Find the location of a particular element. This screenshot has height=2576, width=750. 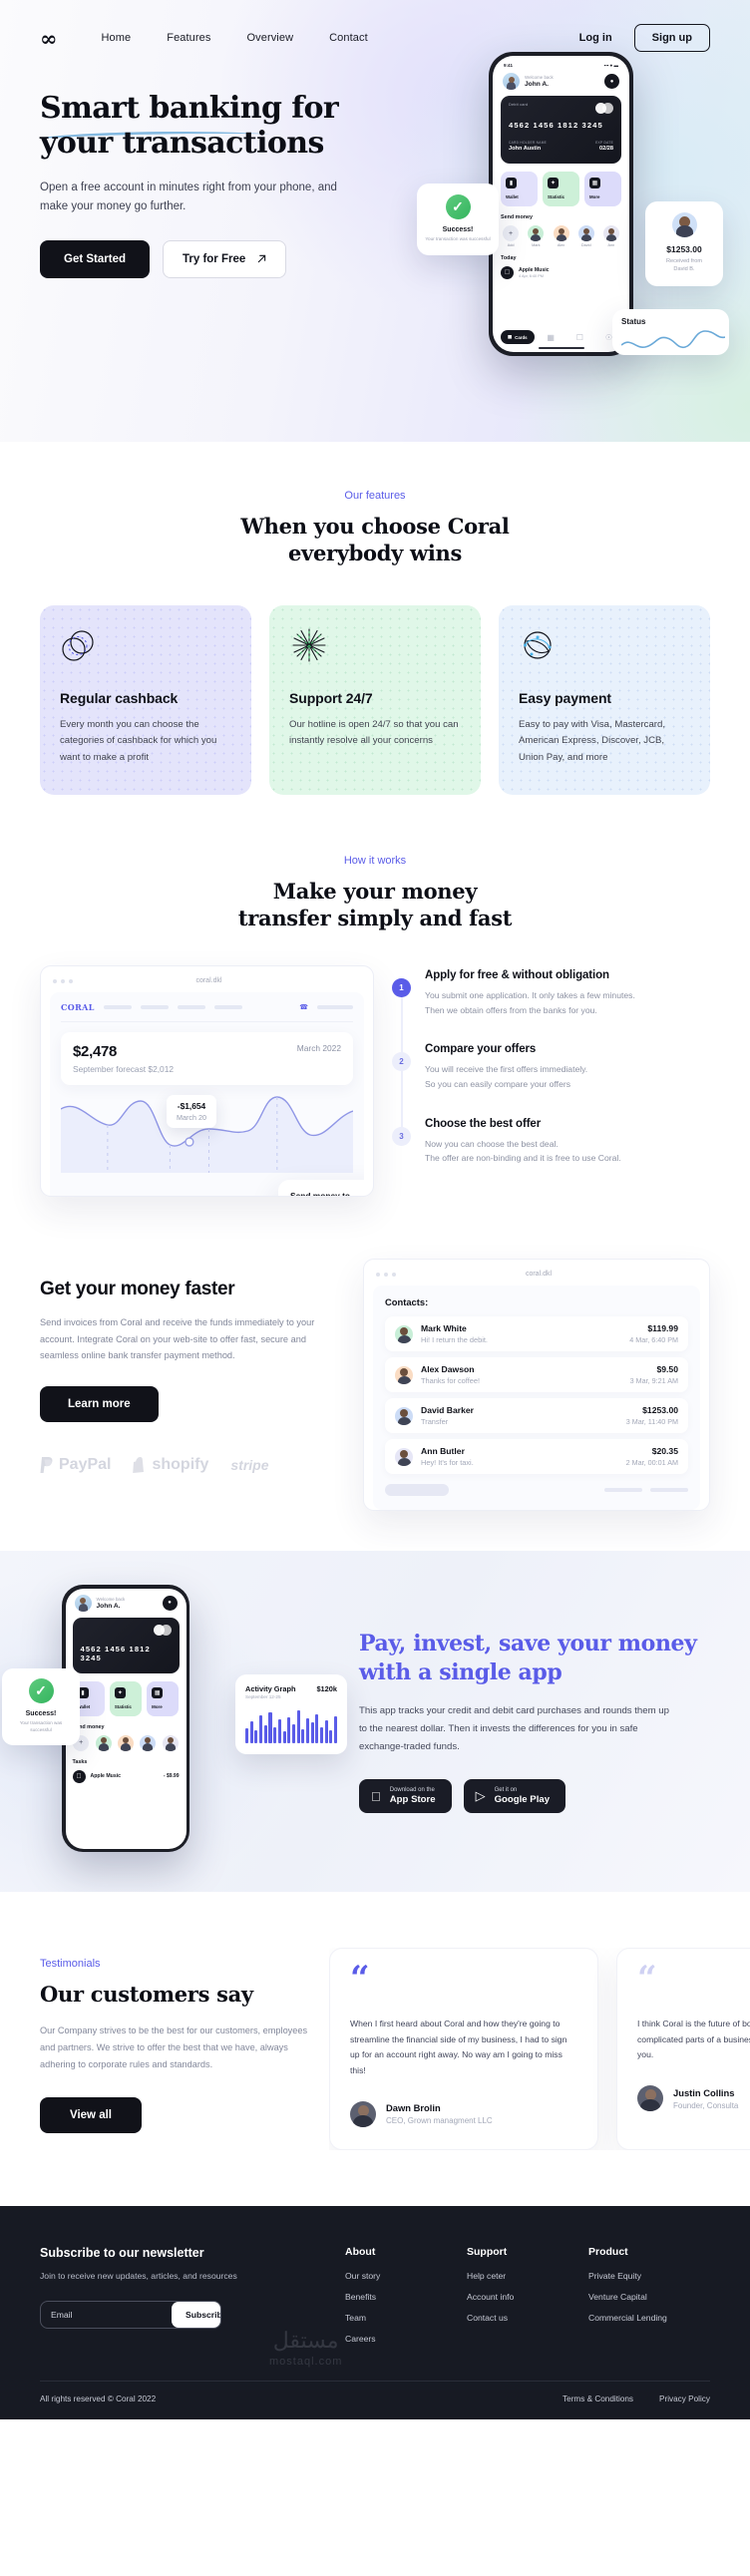

signup-button: Sign up is located at coordinates (671, 38).